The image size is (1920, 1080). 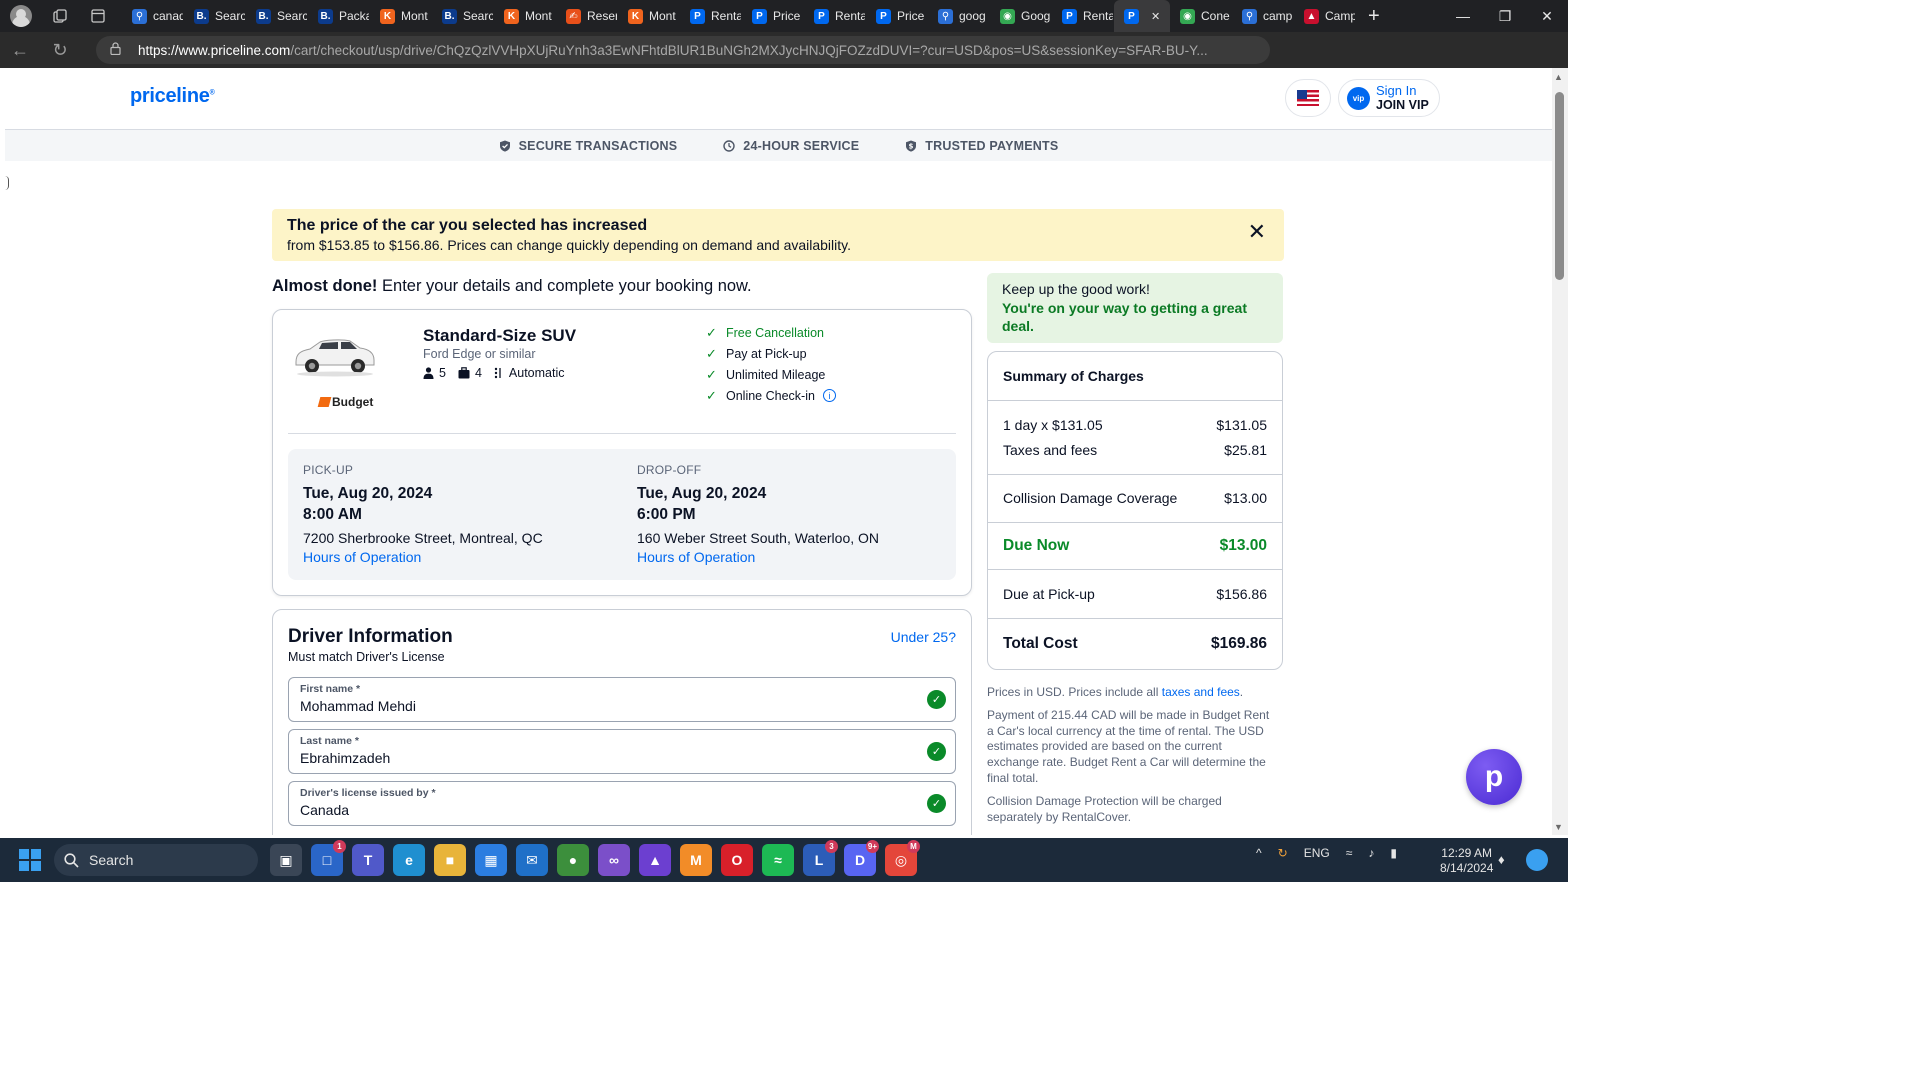 I want to click on store-app-icon: □ 1, so click(x=328, y=858).